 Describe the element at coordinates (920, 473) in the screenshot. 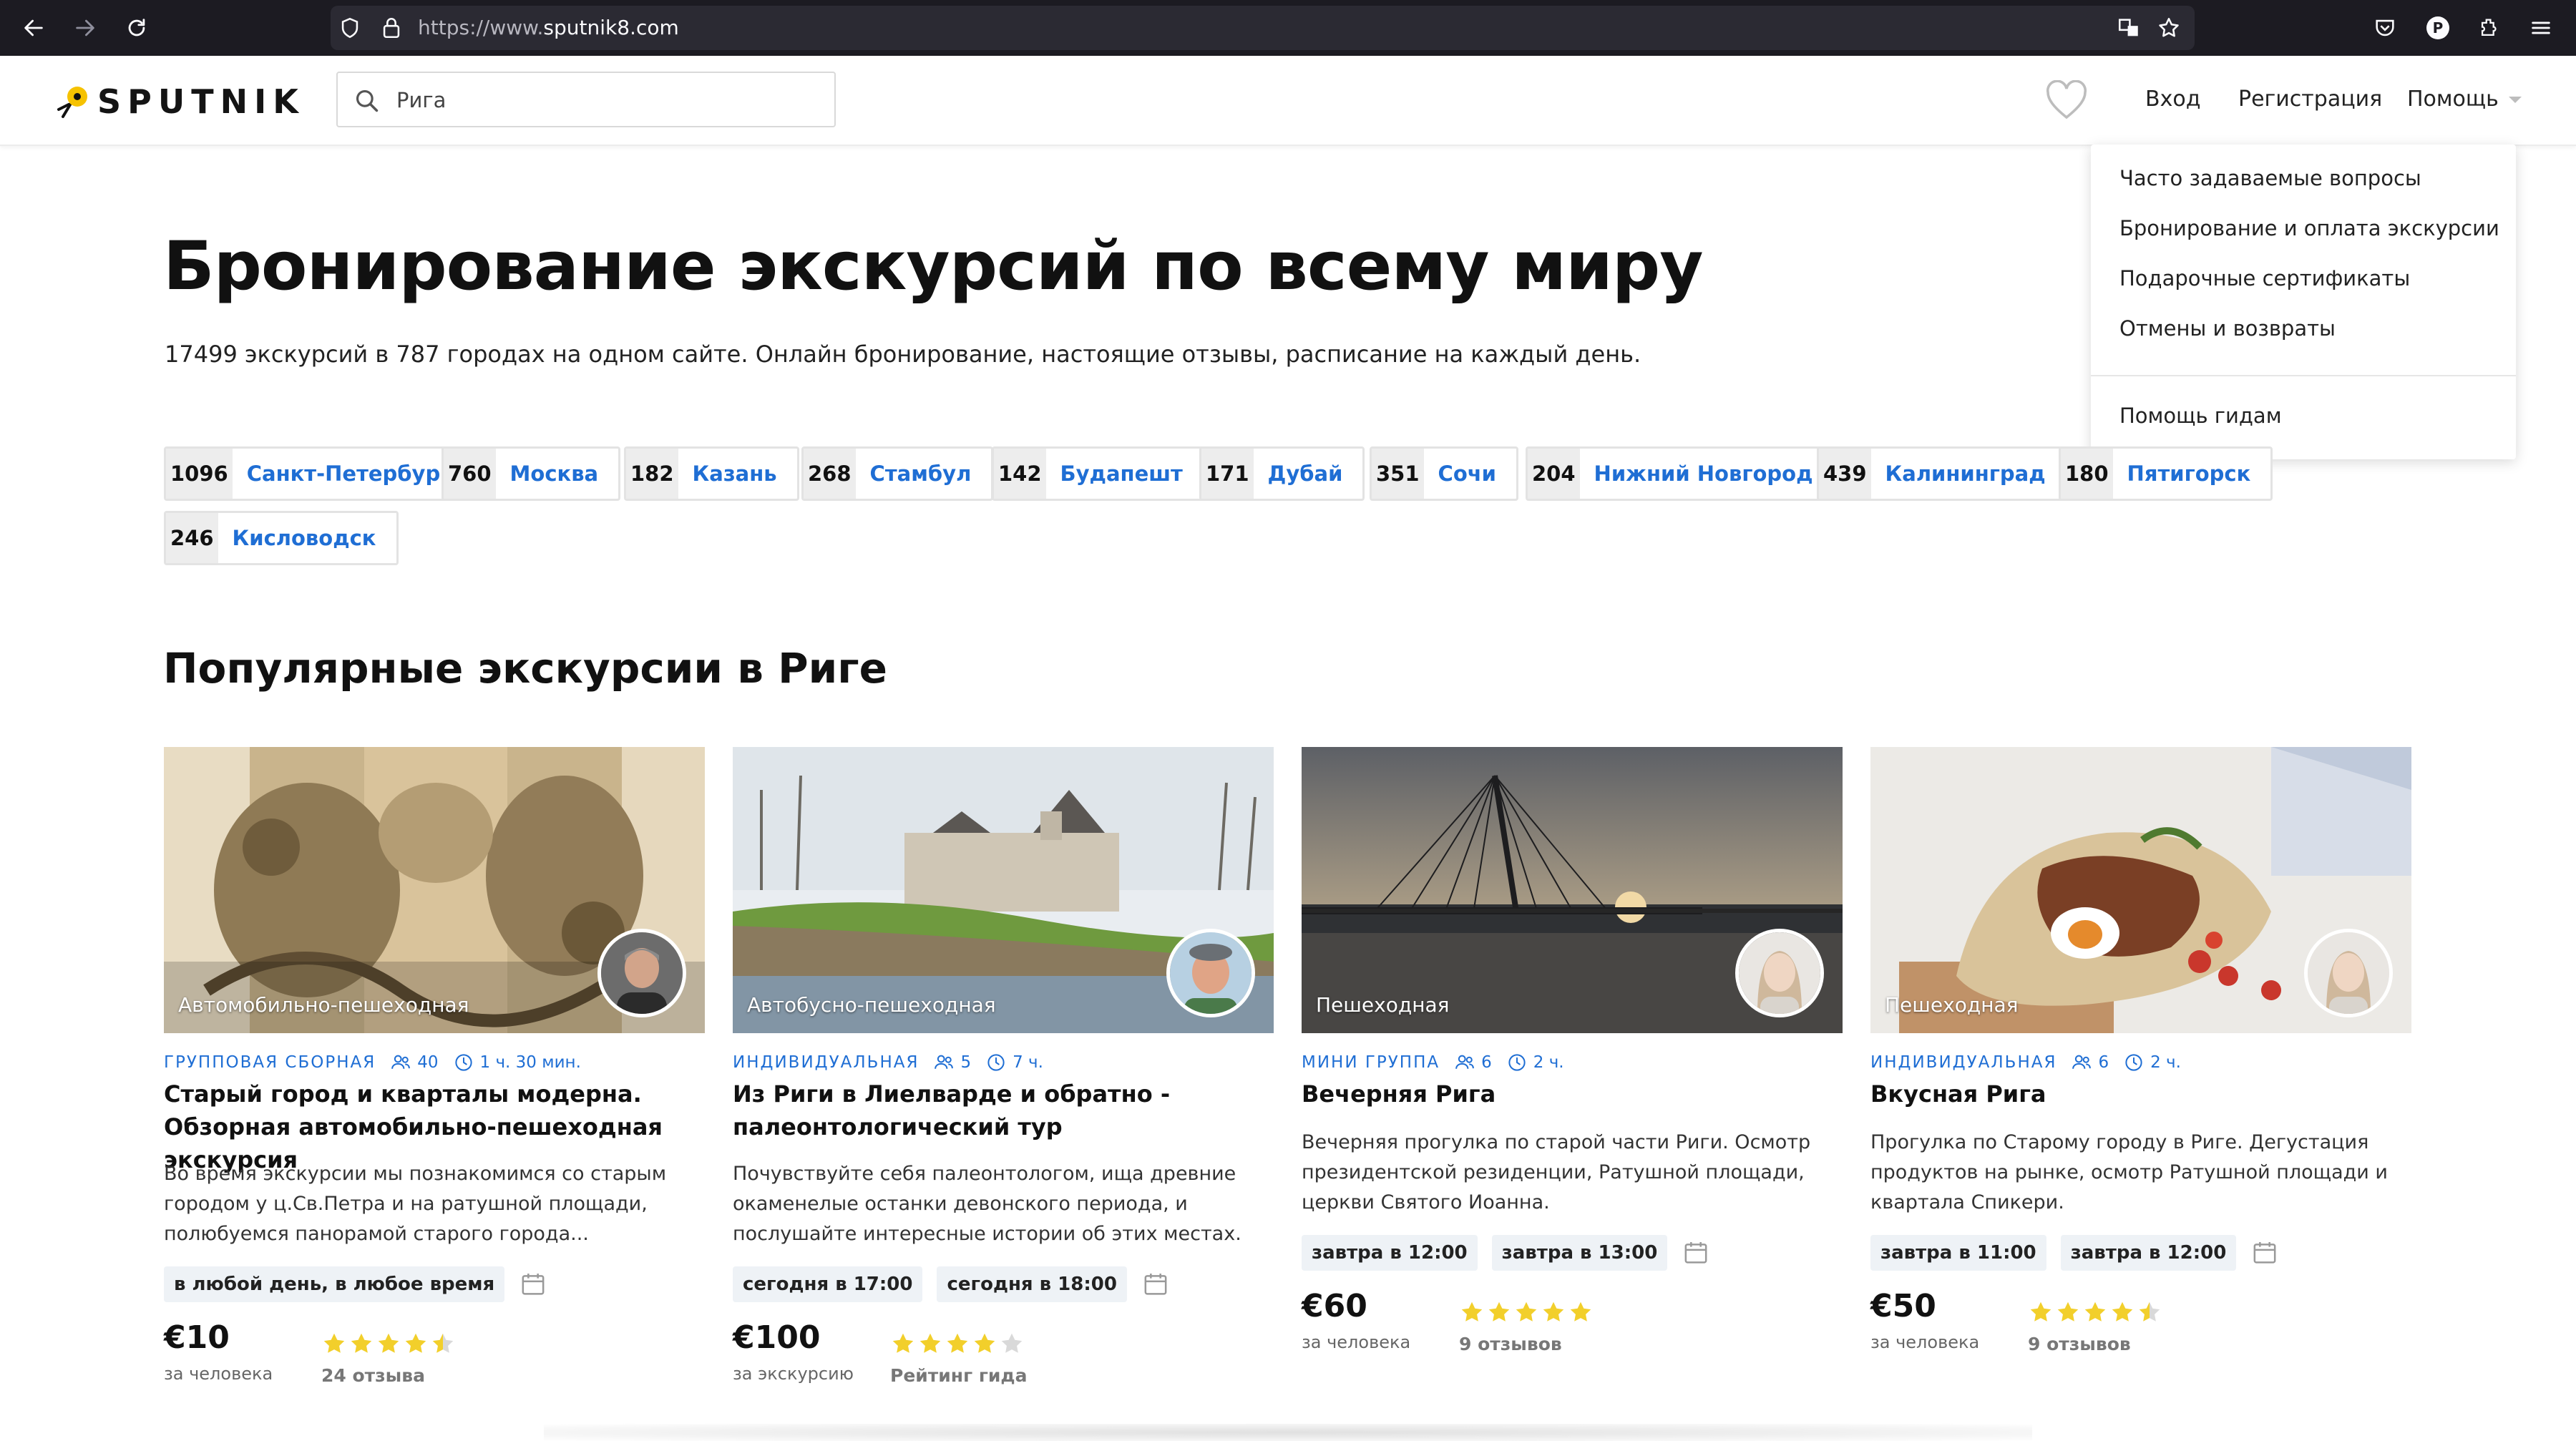

I see `city-name: Стамбул` at that location.